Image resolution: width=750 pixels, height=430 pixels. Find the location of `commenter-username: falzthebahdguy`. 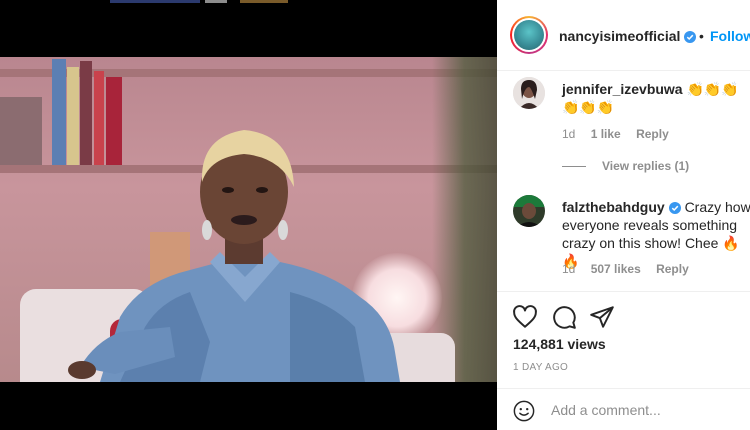

commenter-username: falzthebahdguy is located at coordinates (613, 207).